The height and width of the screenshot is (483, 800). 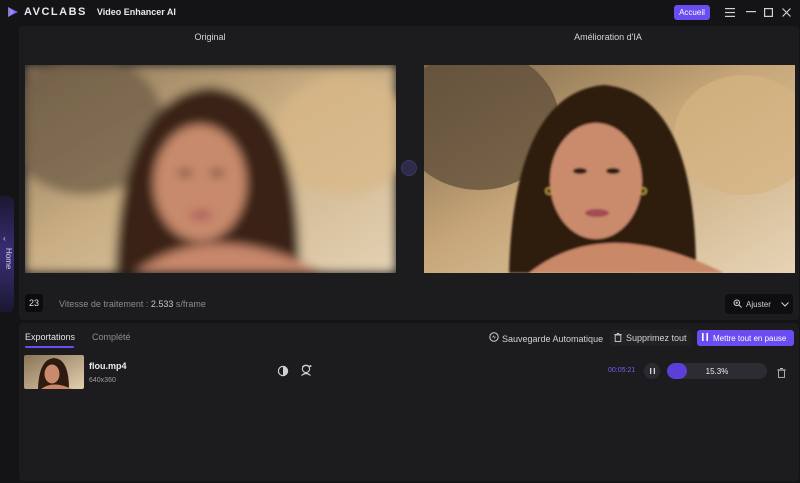 I want to click on close-icon, so click(x=786, y=12).